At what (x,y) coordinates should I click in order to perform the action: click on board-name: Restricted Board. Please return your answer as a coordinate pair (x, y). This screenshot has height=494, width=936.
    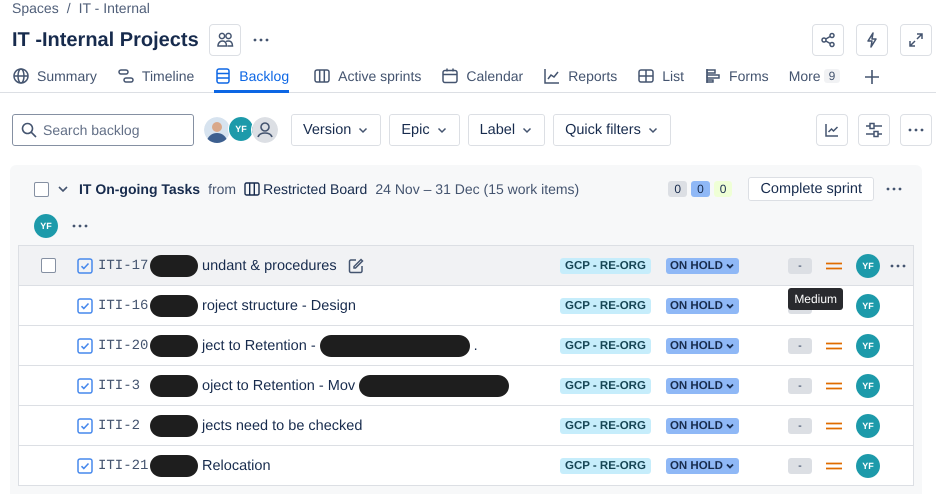
    Looking at the image, I should click on (315, 189).